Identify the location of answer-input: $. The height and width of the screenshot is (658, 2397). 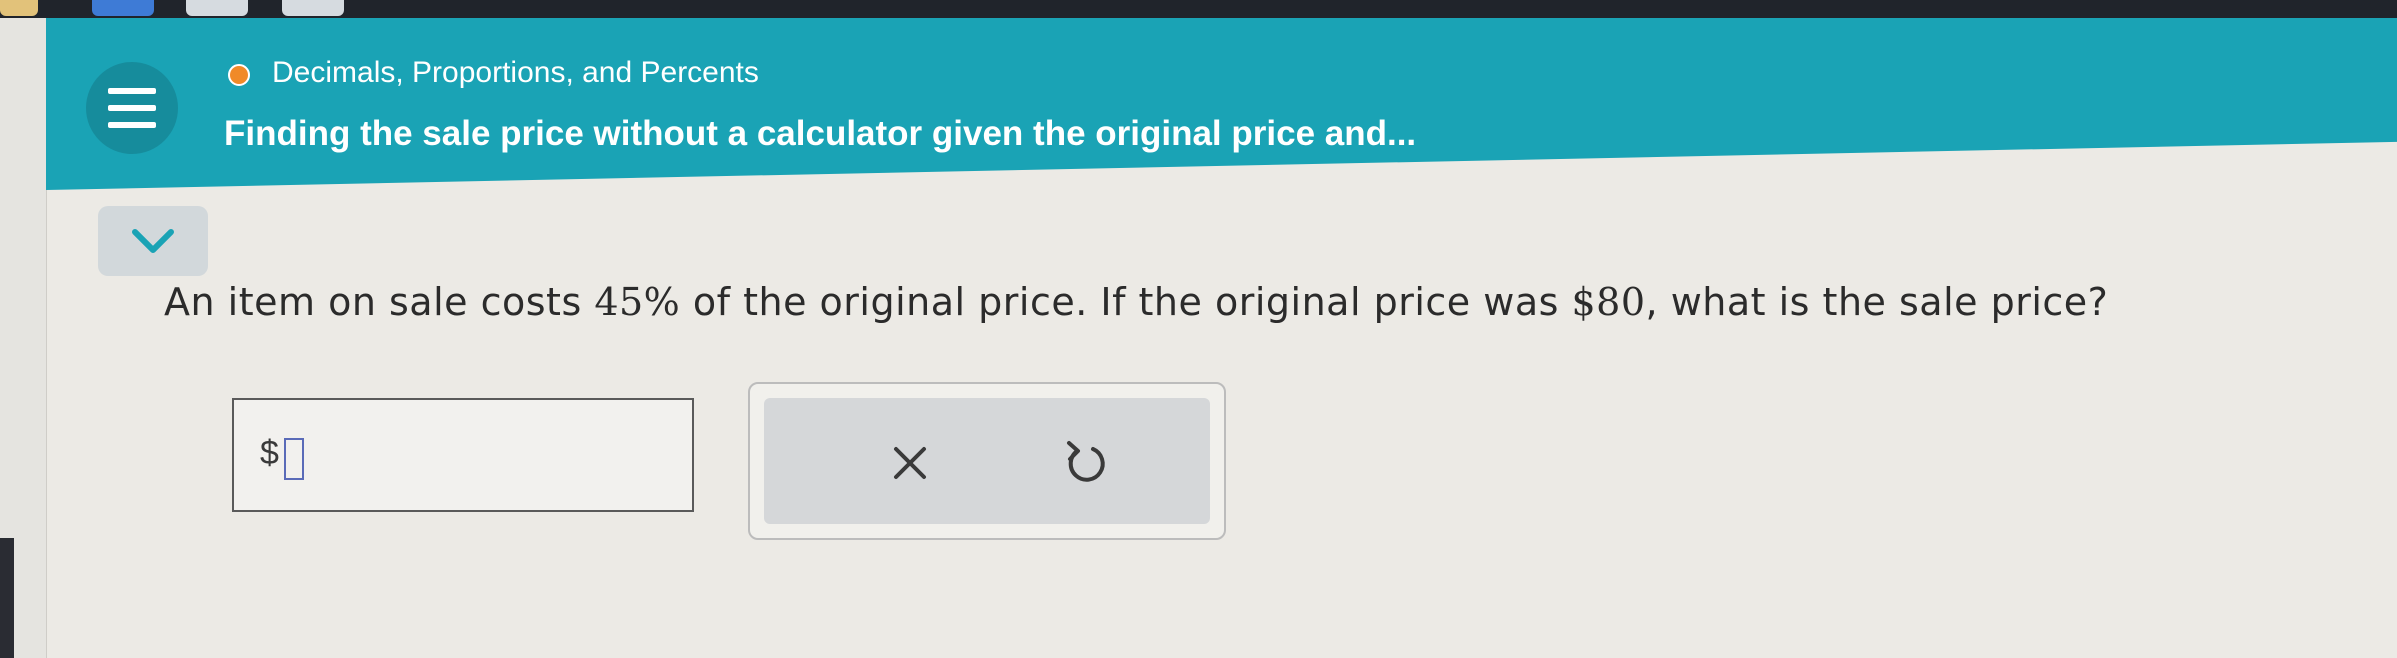
(463, 455).